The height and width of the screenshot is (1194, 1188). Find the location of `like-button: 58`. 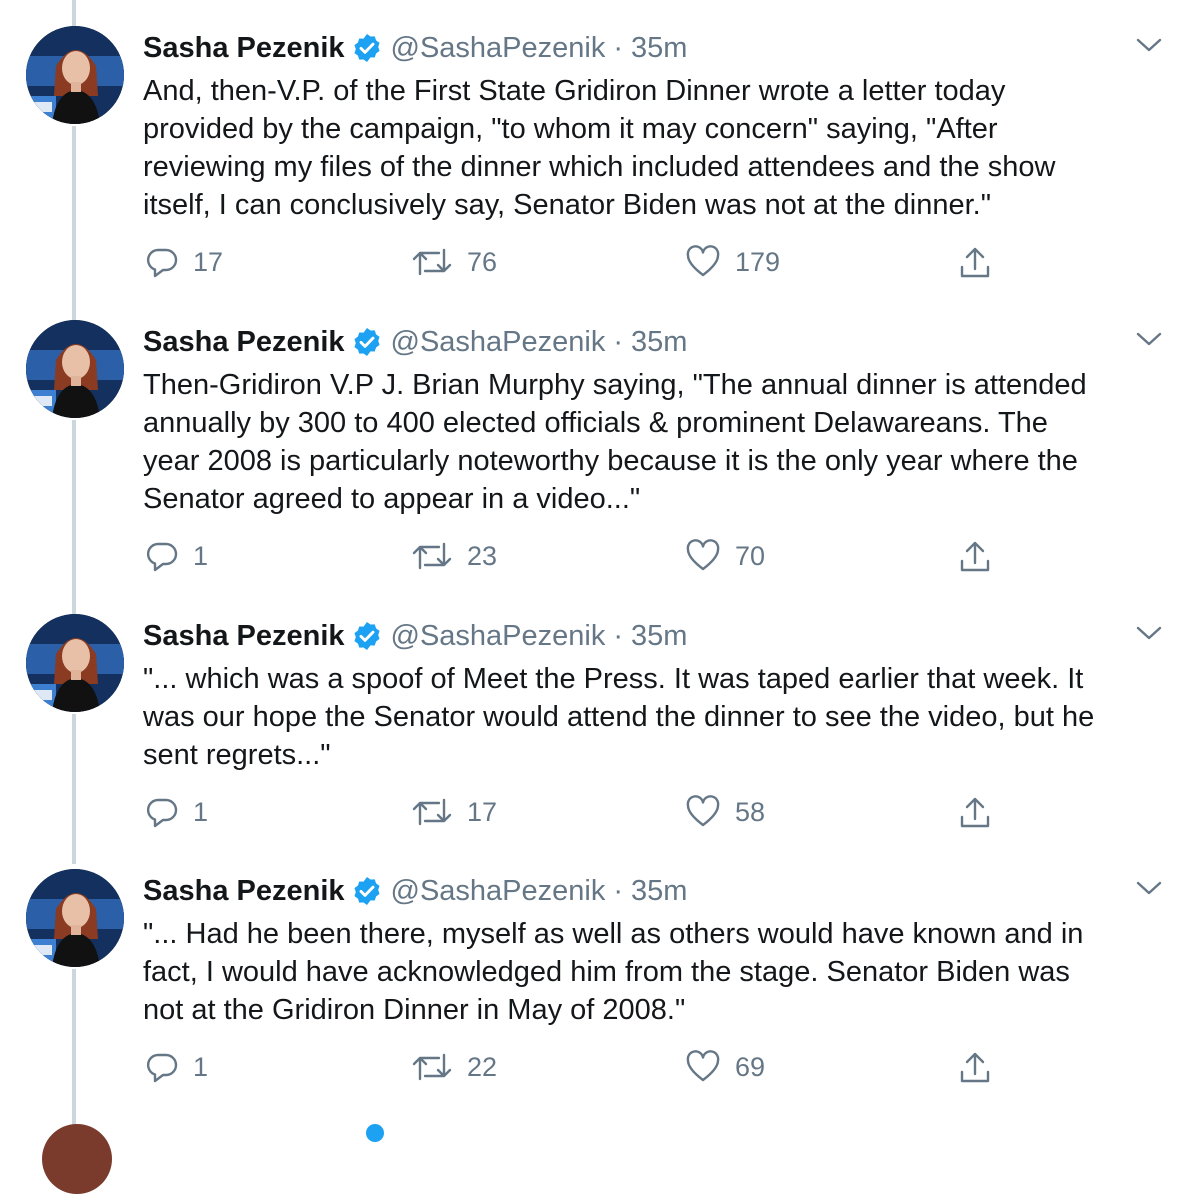

like-button: 58 is located at coordinates (725, 812).